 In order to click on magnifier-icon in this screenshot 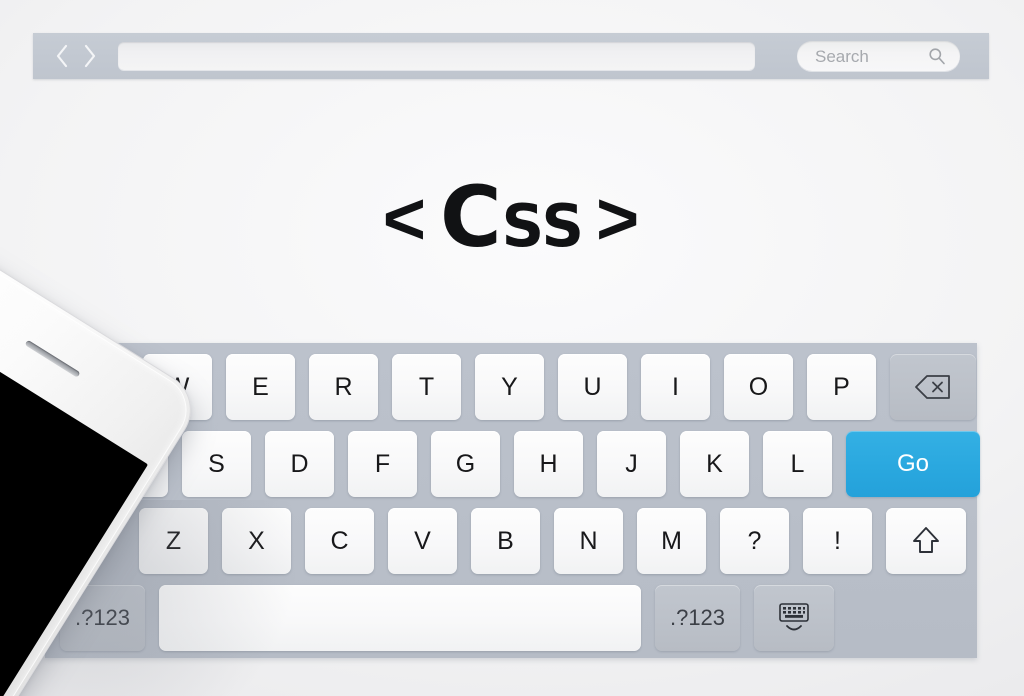, I will do `click(937, 56)`.